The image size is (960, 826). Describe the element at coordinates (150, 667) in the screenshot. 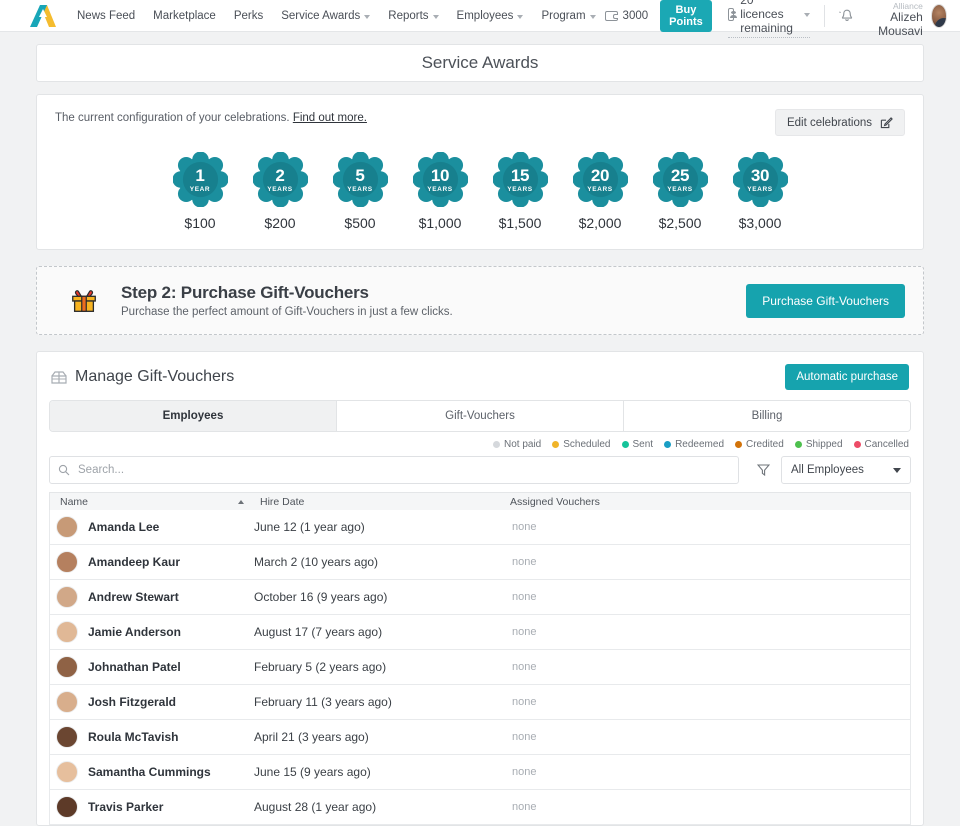

I see `cell-name: Johnathan Patel` at that location.